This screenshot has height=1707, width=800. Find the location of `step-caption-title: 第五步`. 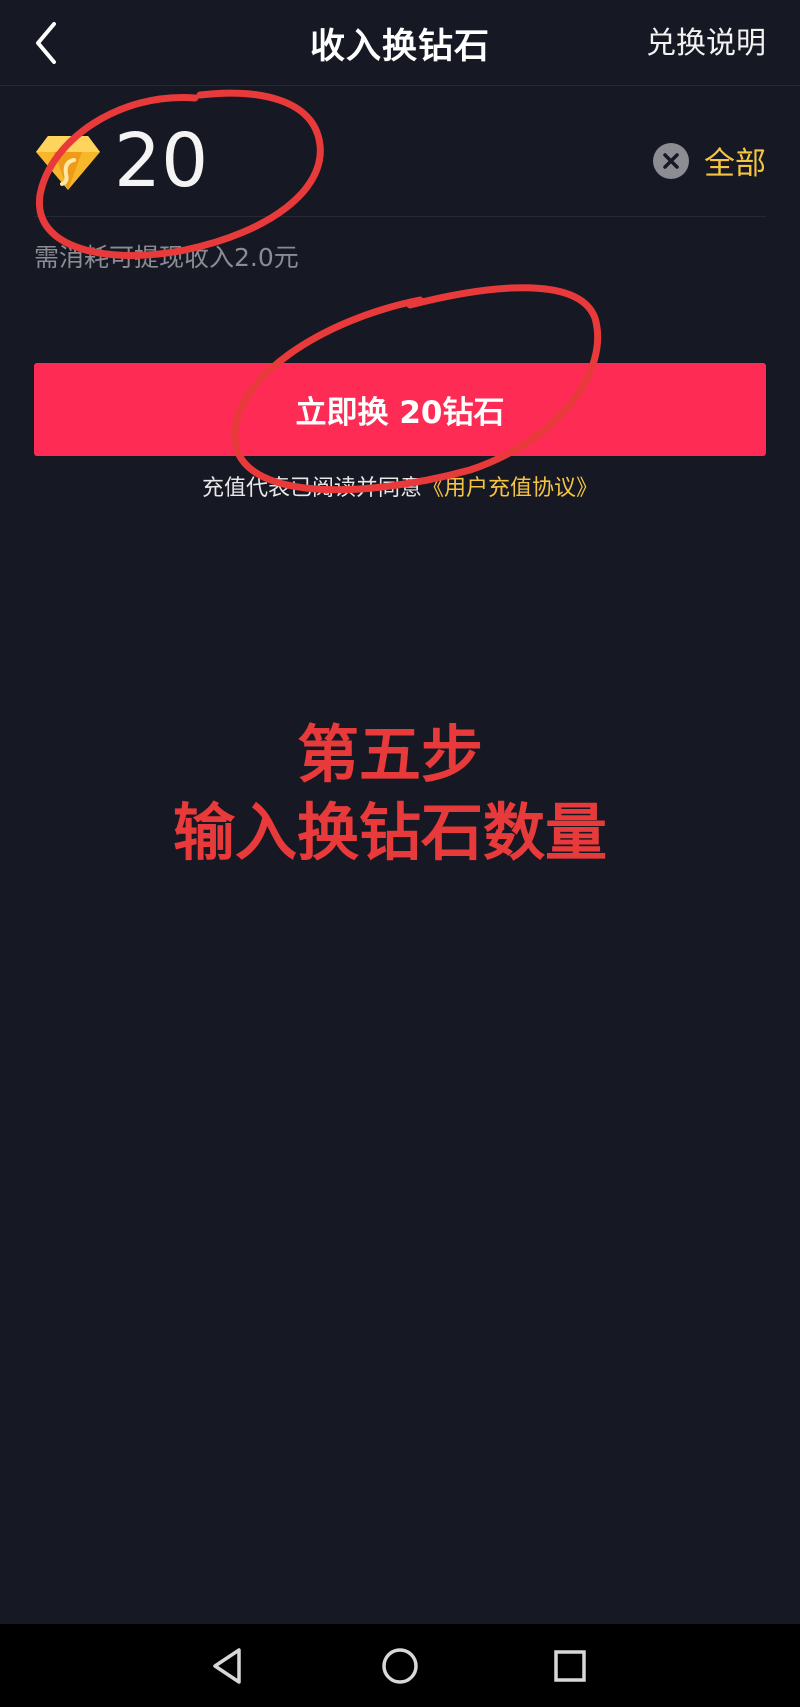

step-caption-title: 第五步 is located at coordinates (389, 754).